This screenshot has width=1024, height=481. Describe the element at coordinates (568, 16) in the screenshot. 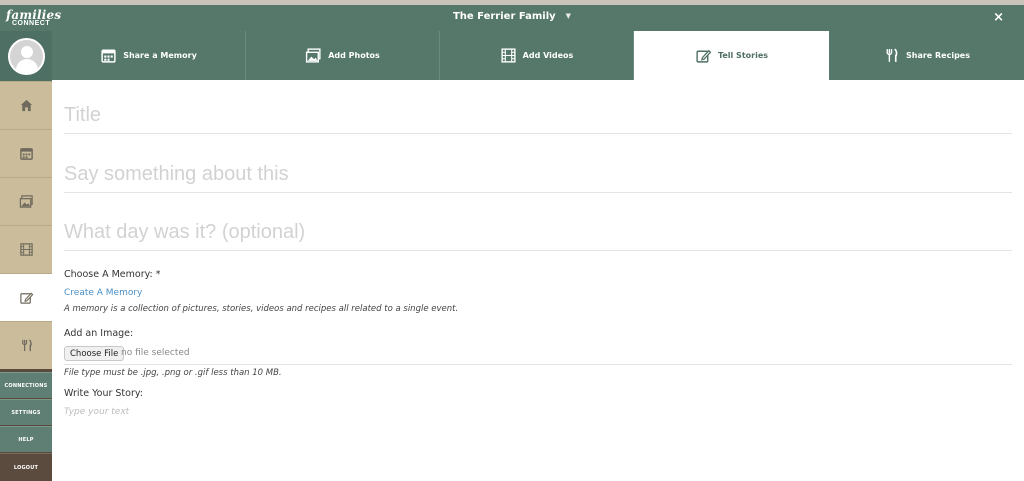

I see `chevron-down-icon: ▼` at that location.